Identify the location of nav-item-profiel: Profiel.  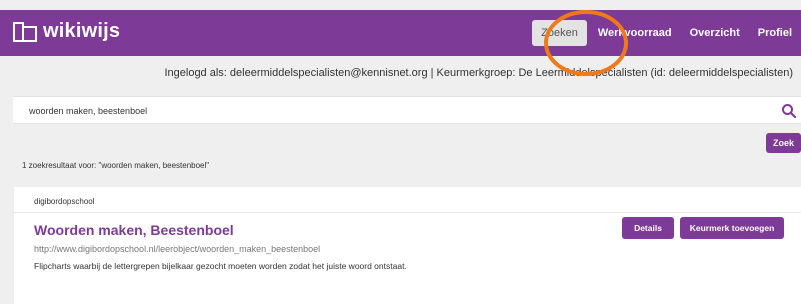
(775, 33).